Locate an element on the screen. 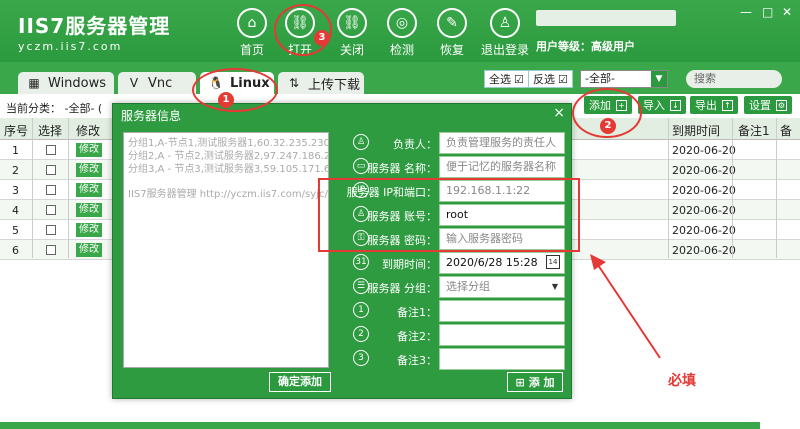 Image resolution: width=800 pixels, height=429 pixels. nav-check-button: ◎ 检测 is located at coordinates (402, 33).